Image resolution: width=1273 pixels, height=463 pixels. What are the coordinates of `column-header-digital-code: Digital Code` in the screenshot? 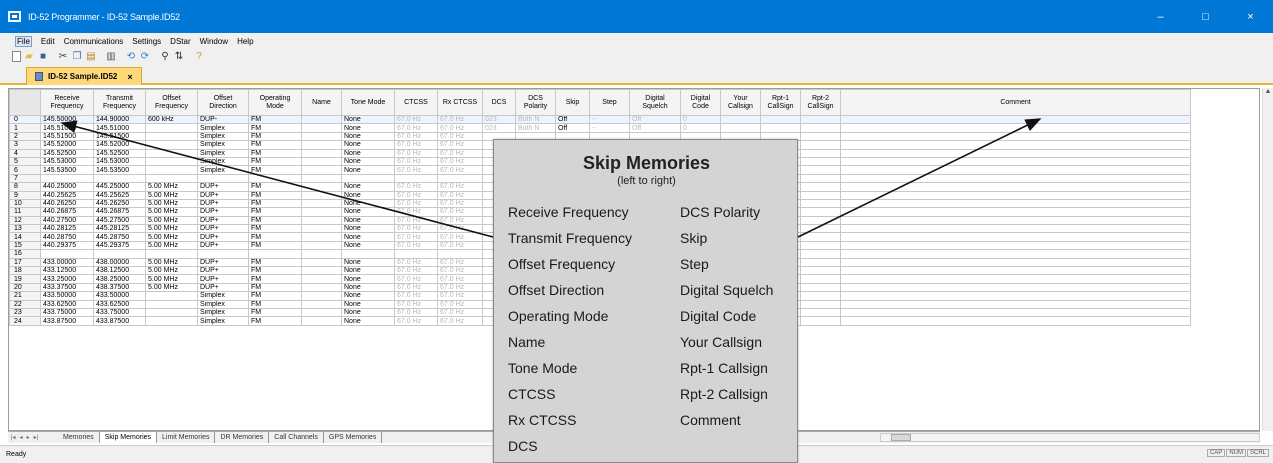 It's located at (700, 102).